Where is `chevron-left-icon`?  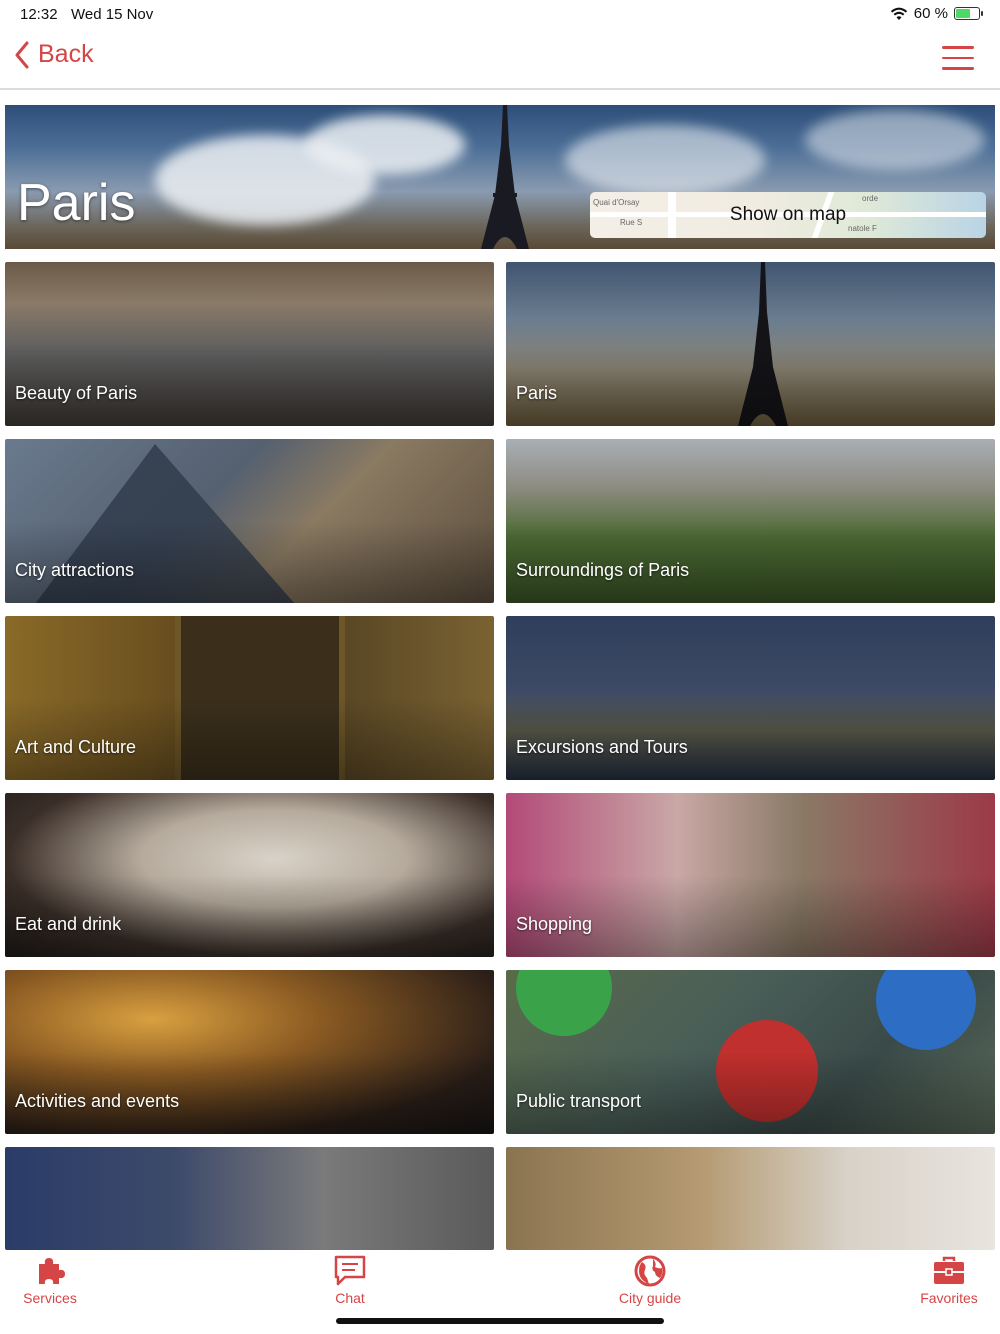
chevron-left-icon is located at coordinates (22, 54).